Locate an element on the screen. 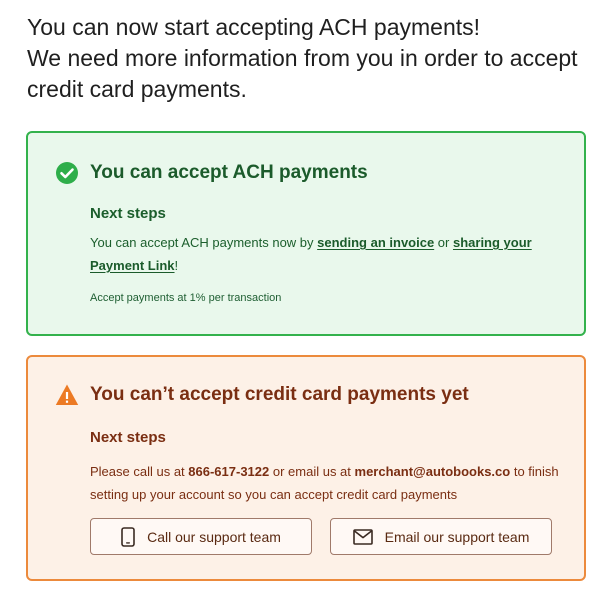 This screenshot has width=607, height=600. ach-card-header: You can accept ACH payments is located at coordinates (211, 173).